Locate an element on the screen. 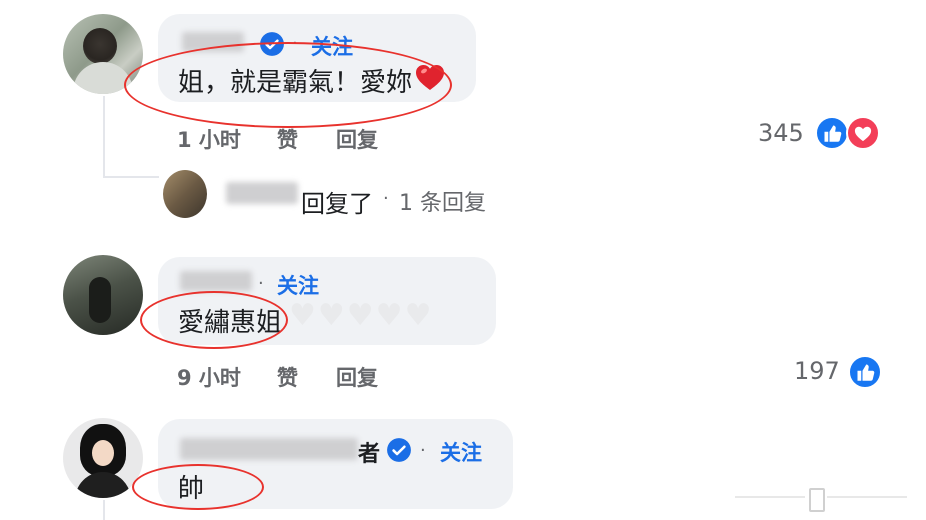  faded-hearts-emoji: ♥♥♥♥♥ is located at coordinates (361, 315).